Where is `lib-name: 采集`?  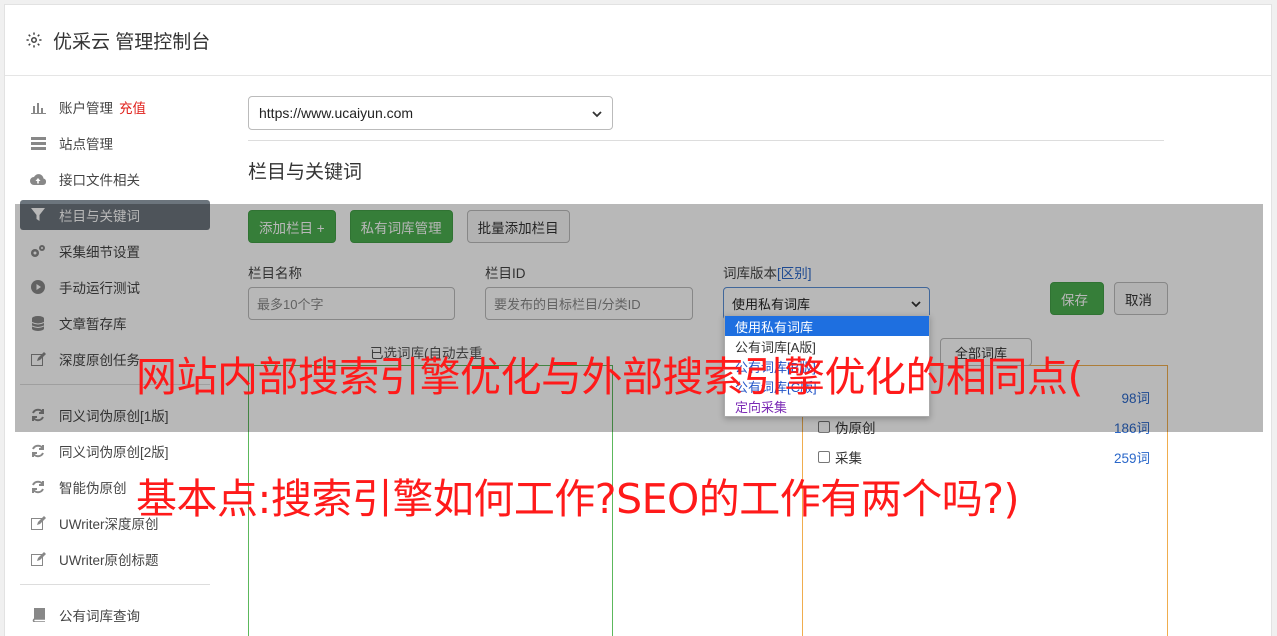 lib-name: 采集 is located at coordinates (848, 458).